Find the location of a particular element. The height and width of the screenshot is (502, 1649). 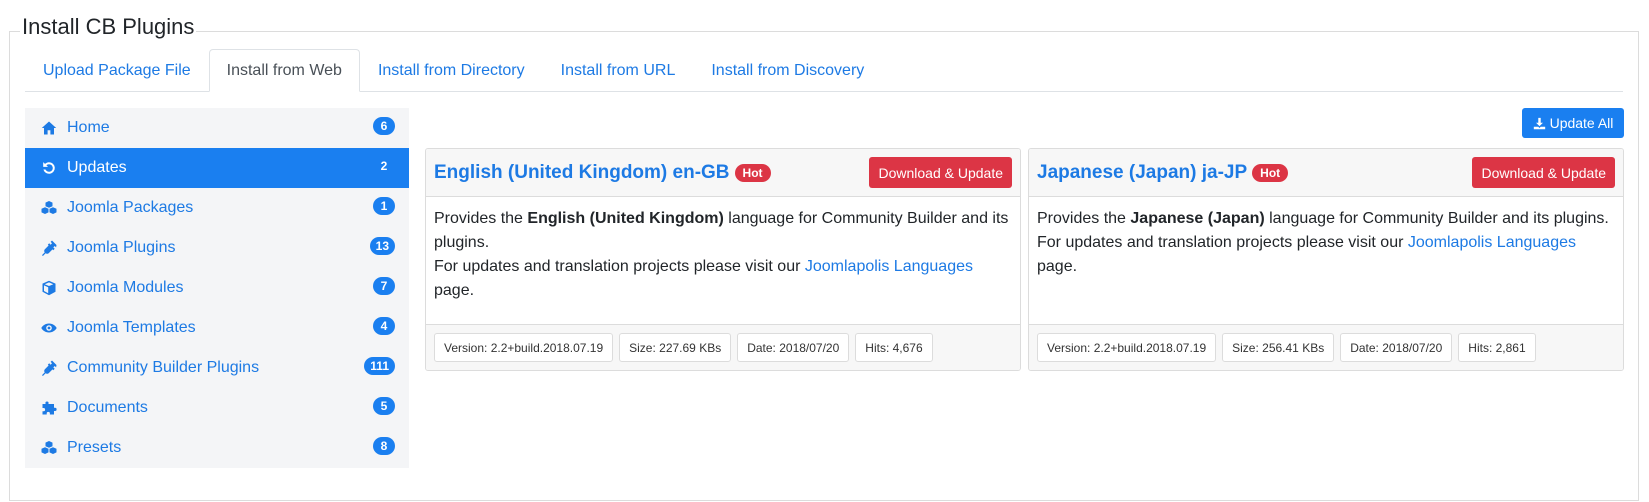

count-badge: 4 is located at coordinates (384, 326).